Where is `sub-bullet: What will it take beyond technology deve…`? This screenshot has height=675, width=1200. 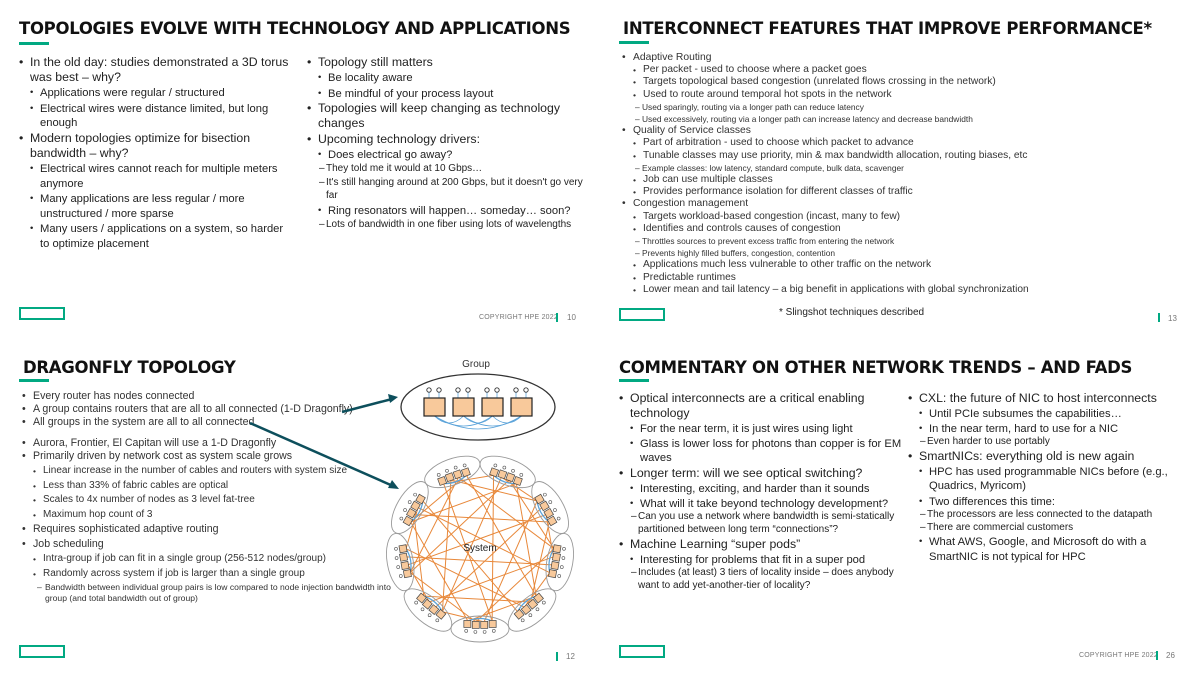
sub-bullet: What will it take beyond technology deve… is located at coordinates (761, 504).